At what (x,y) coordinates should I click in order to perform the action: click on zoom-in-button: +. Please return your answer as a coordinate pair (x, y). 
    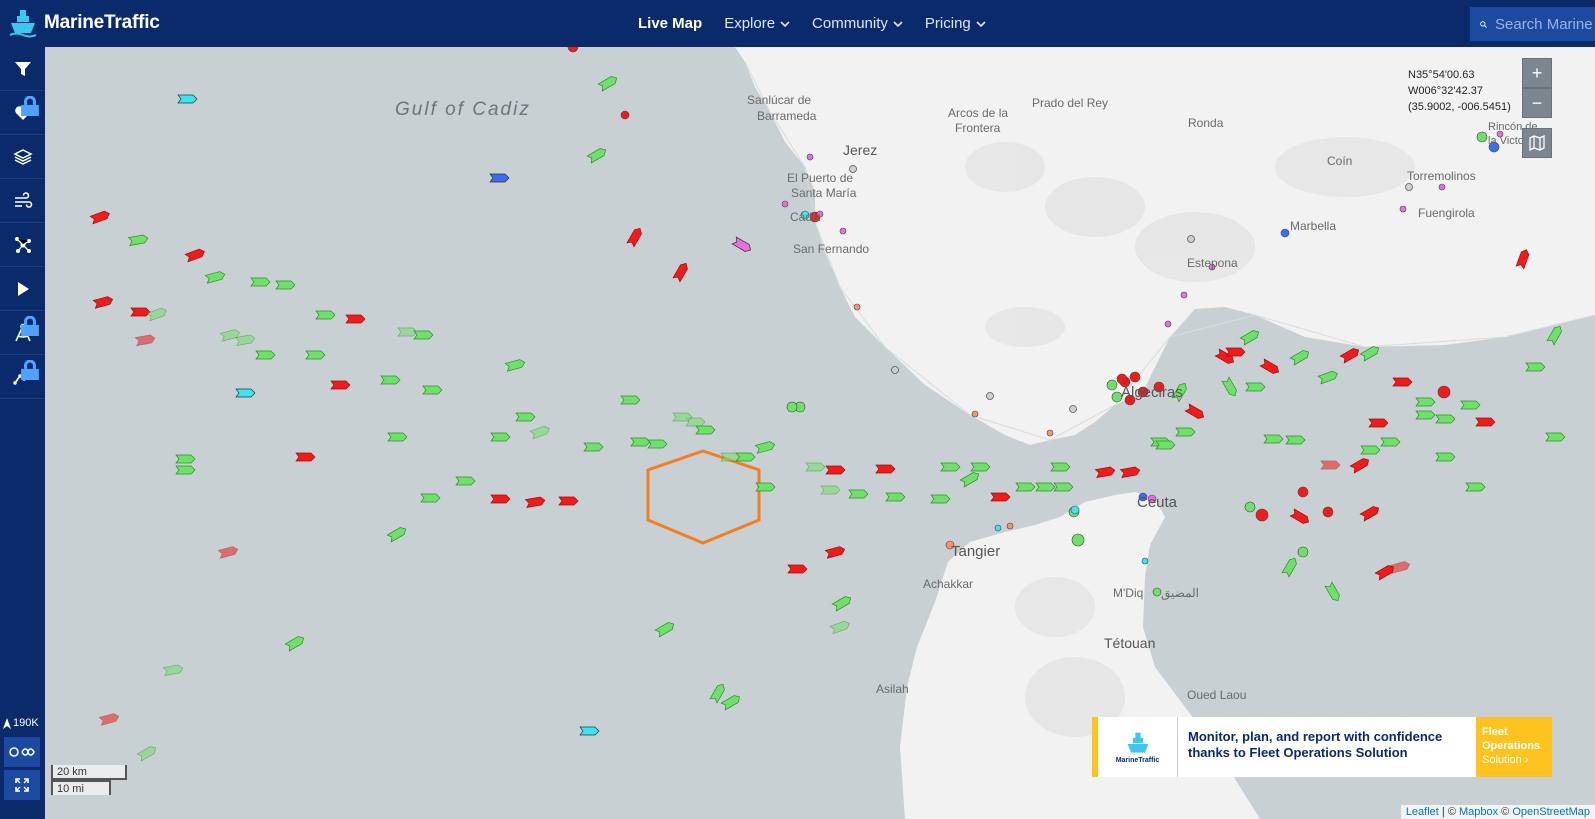
    Looking at the image, I should click on (1537, 73).